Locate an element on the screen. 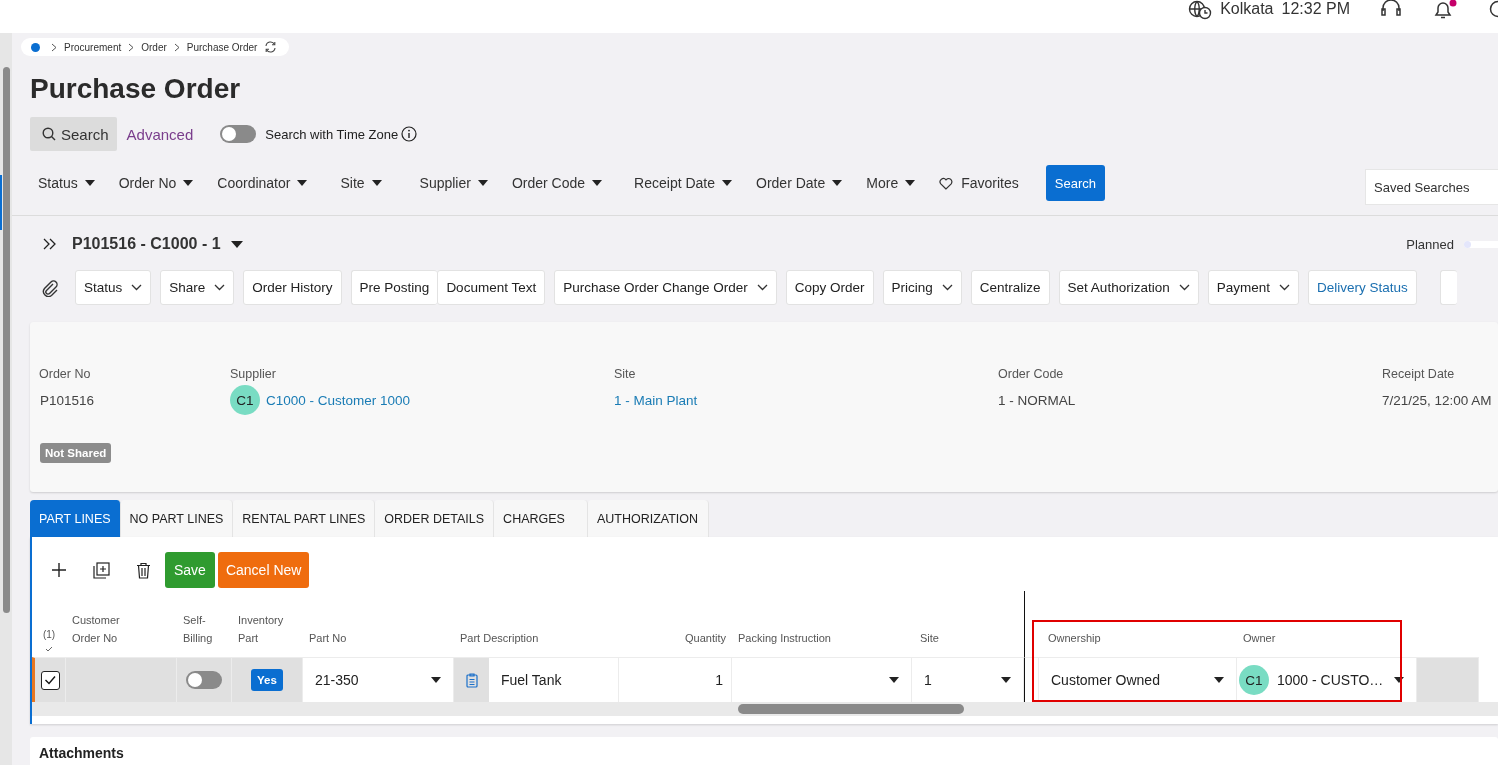 This screenshot has height=765, width=1498. tab: CHARGES is located at coordinates (541, 518).